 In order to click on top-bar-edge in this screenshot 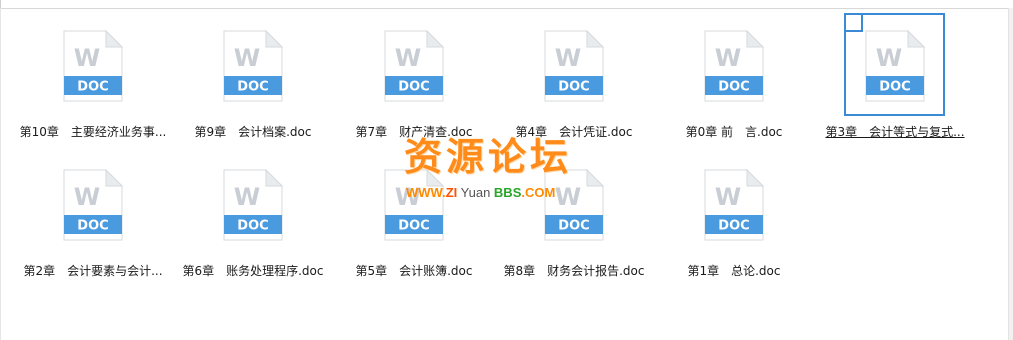, I will do `click(0, 4)`.